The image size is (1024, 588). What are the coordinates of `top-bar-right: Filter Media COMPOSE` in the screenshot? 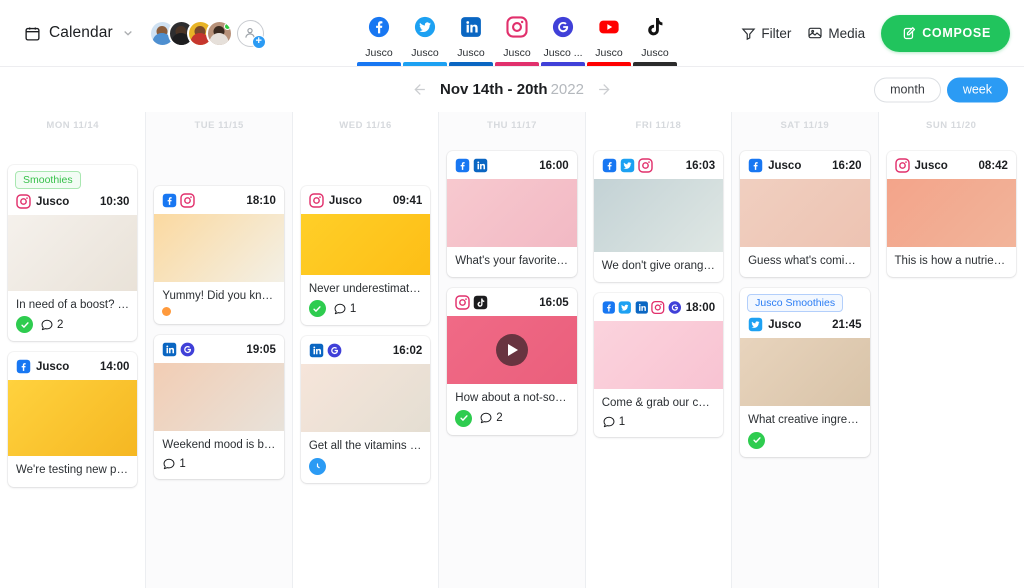 It's located at (860, 33).